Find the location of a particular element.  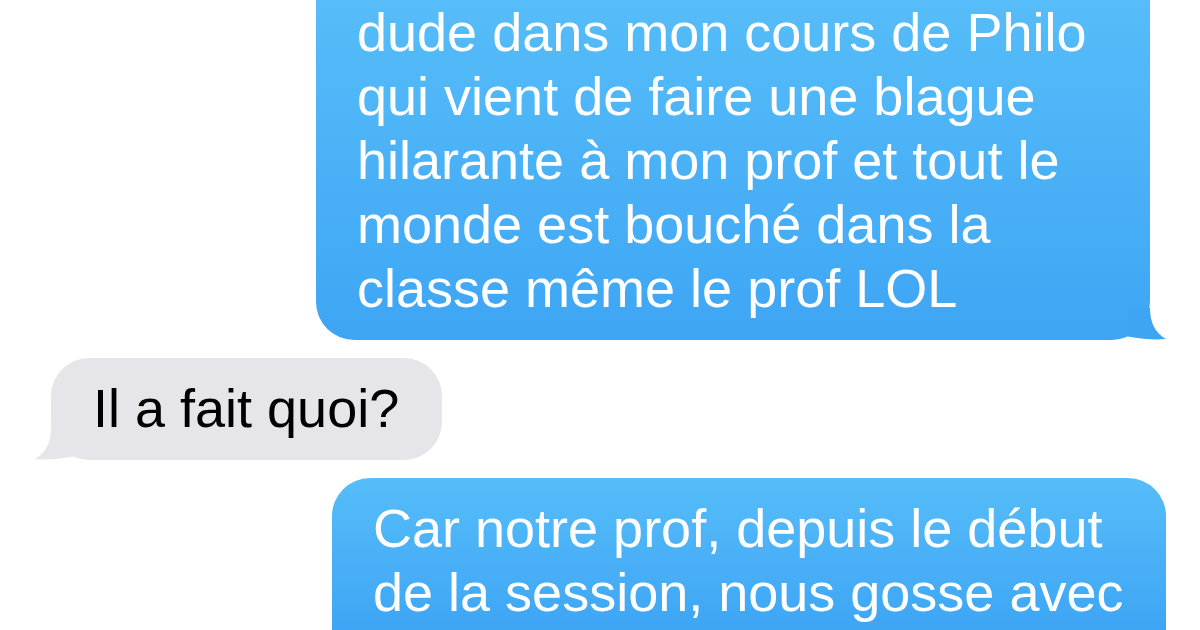

message-text: Il a fait quoi? is located at coordinates (246, 408).